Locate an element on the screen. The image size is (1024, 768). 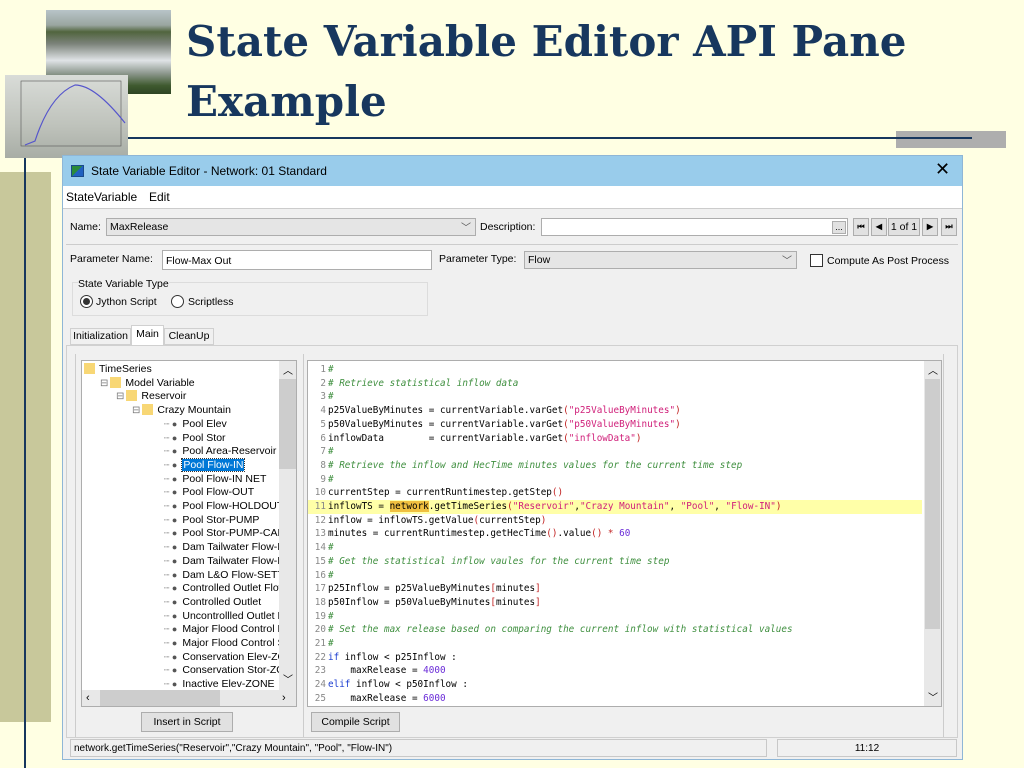
tree-item: ⊟ Reservoir is located at coordinates (151, 397).